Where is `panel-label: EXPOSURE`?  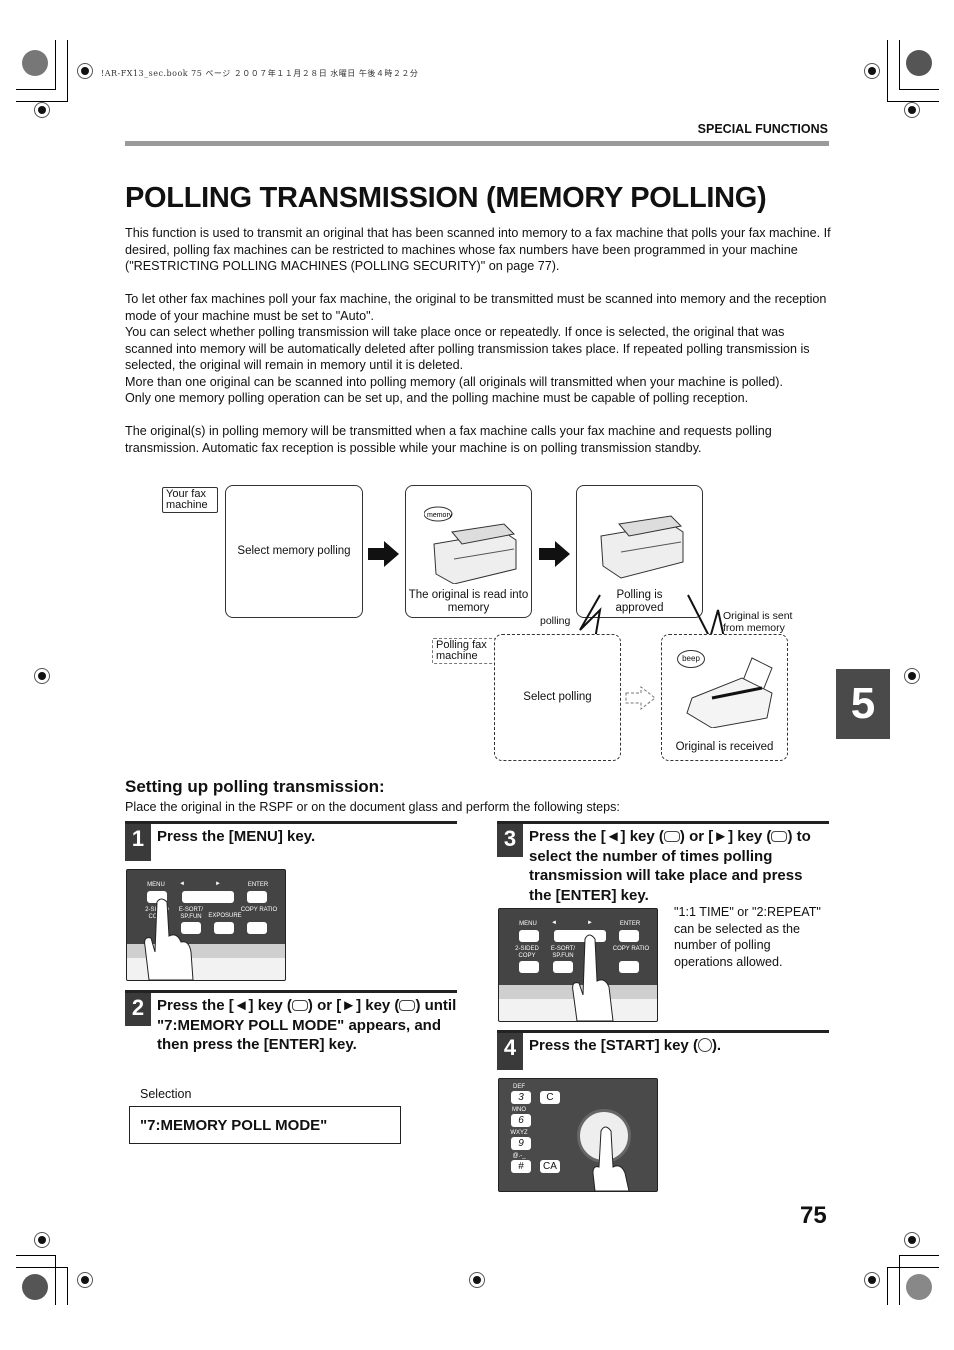 panel-label: EXPOSURE is located at coordinates (225, 916).